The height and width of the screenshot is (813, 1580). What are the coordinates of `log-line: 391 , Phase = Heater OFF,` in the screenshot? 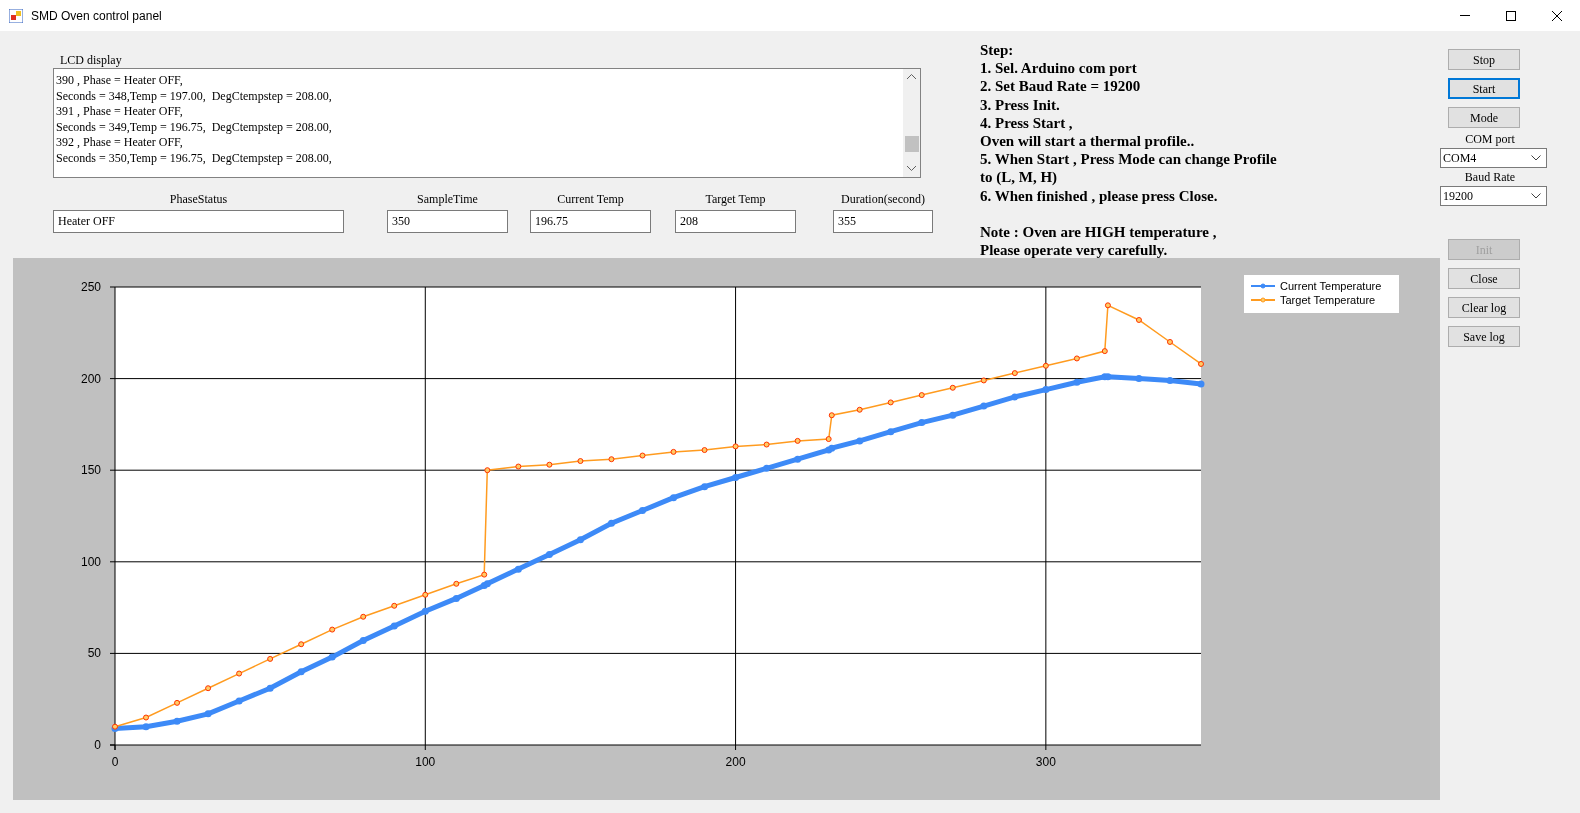 It's located at (120, 112).